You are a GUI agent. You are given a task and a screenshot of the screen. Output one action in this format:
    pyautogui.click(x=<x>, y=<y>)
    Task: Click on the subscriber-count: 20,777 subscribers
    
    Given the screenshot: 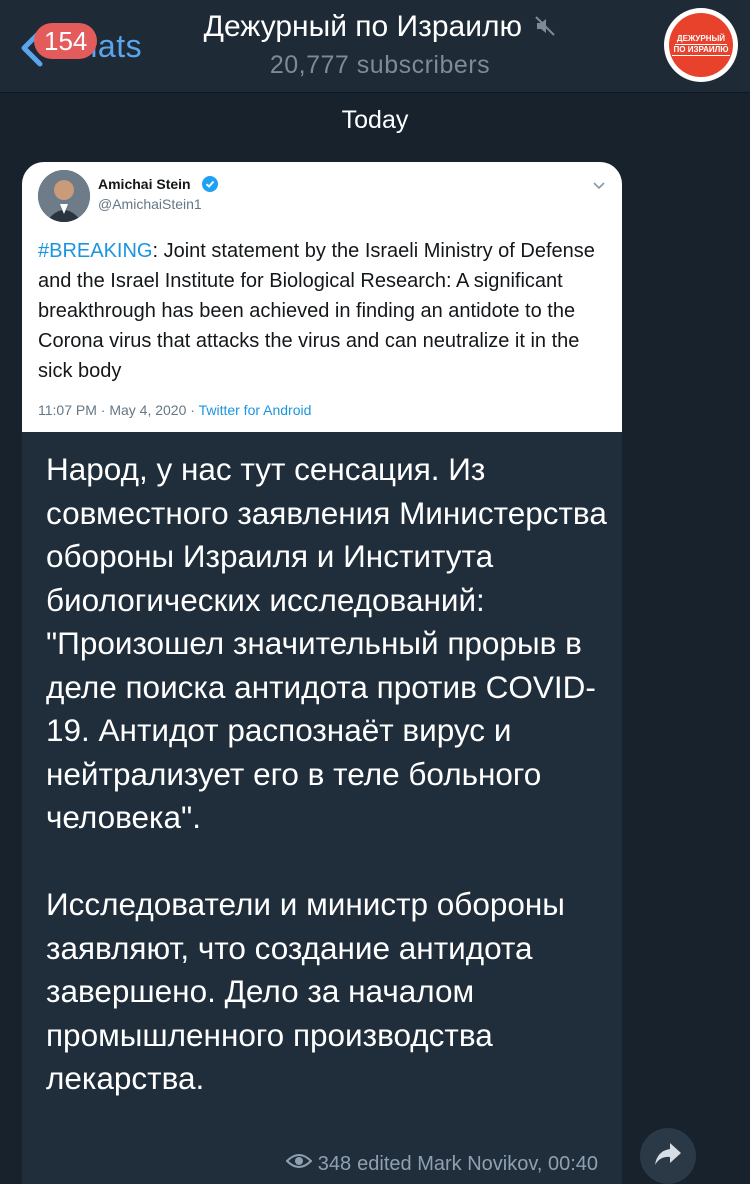 What is the action you would take?
    pyautogui.click(x=380, y=65)
    